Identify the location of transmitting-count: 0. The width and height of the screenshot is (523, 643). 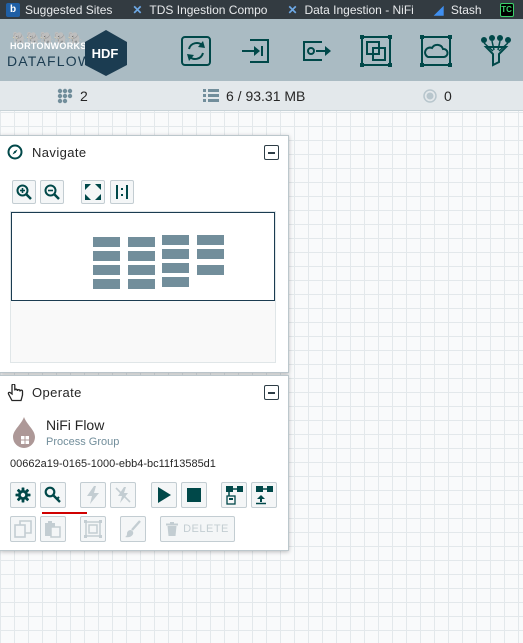
(448, 96).